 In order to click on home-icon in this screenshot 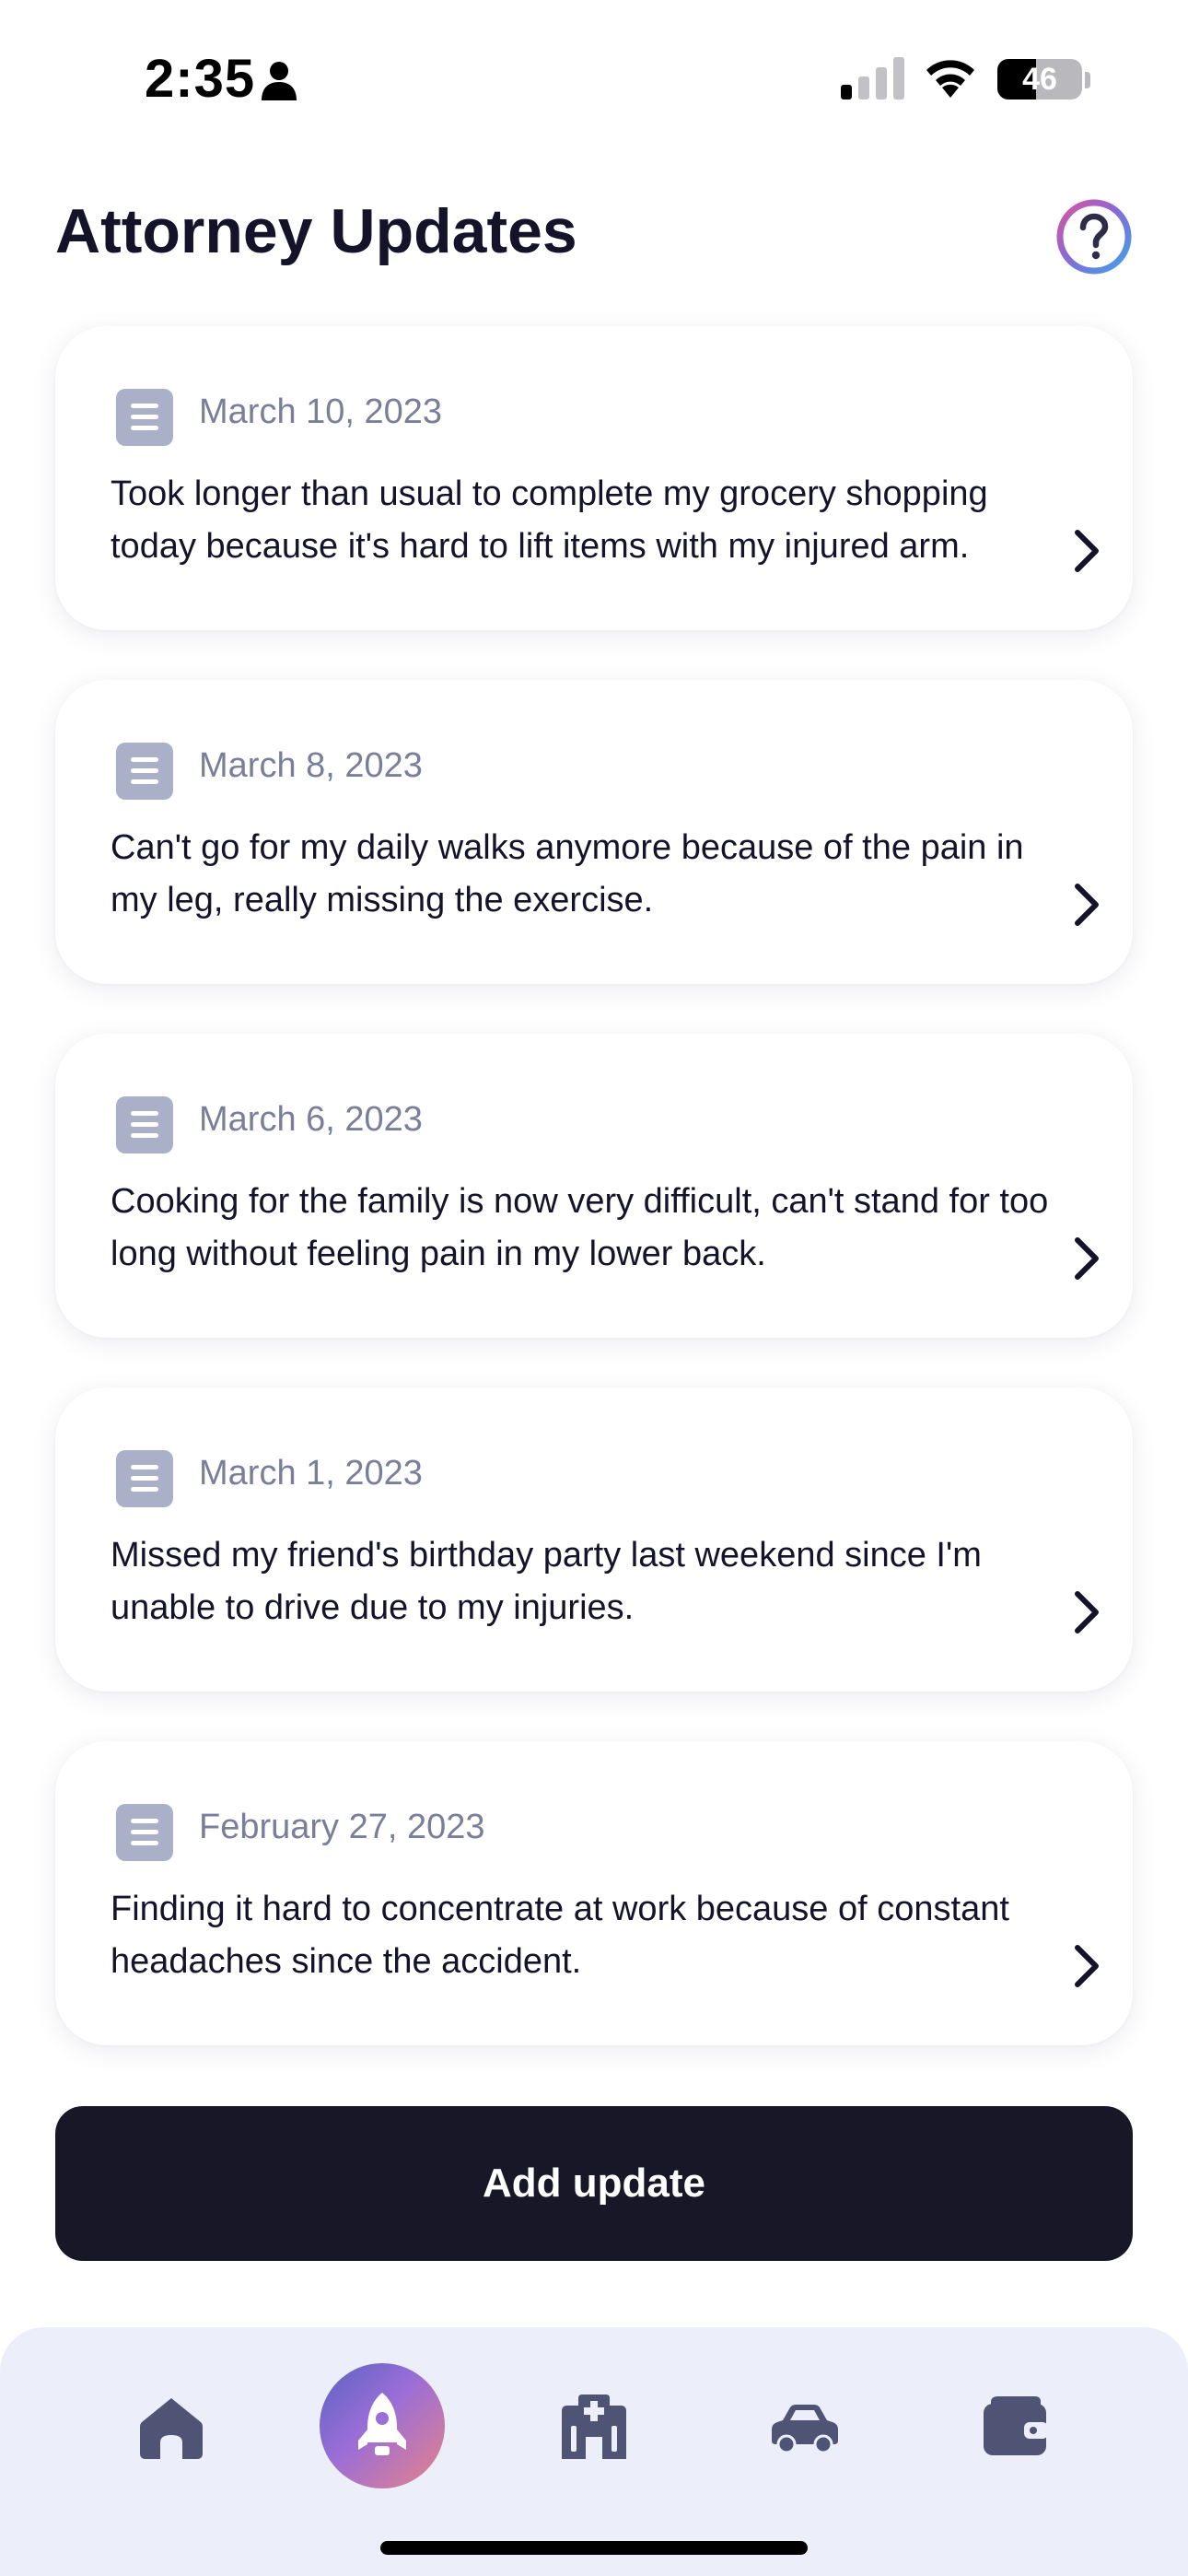, I will do `click(171, 2428)`.